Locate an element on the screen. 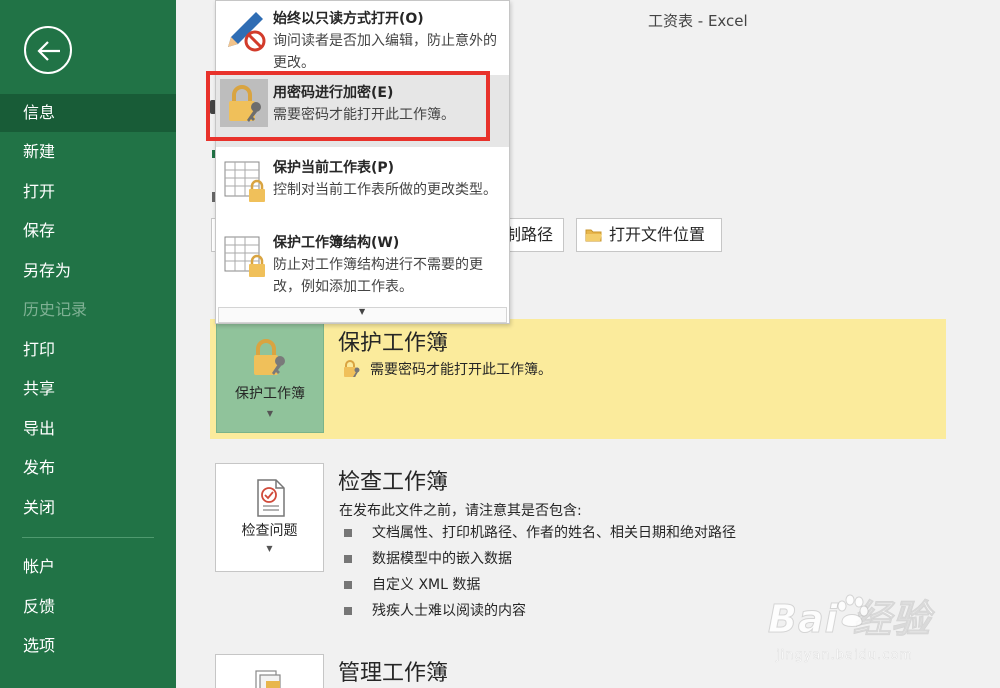 Image resolution: width=1000 pixels, height=688 pixels. menu-item-desc: 防止对工作簿结构进行不需要的更改，例如添加工作表。 is located at coordinates (378, 276).